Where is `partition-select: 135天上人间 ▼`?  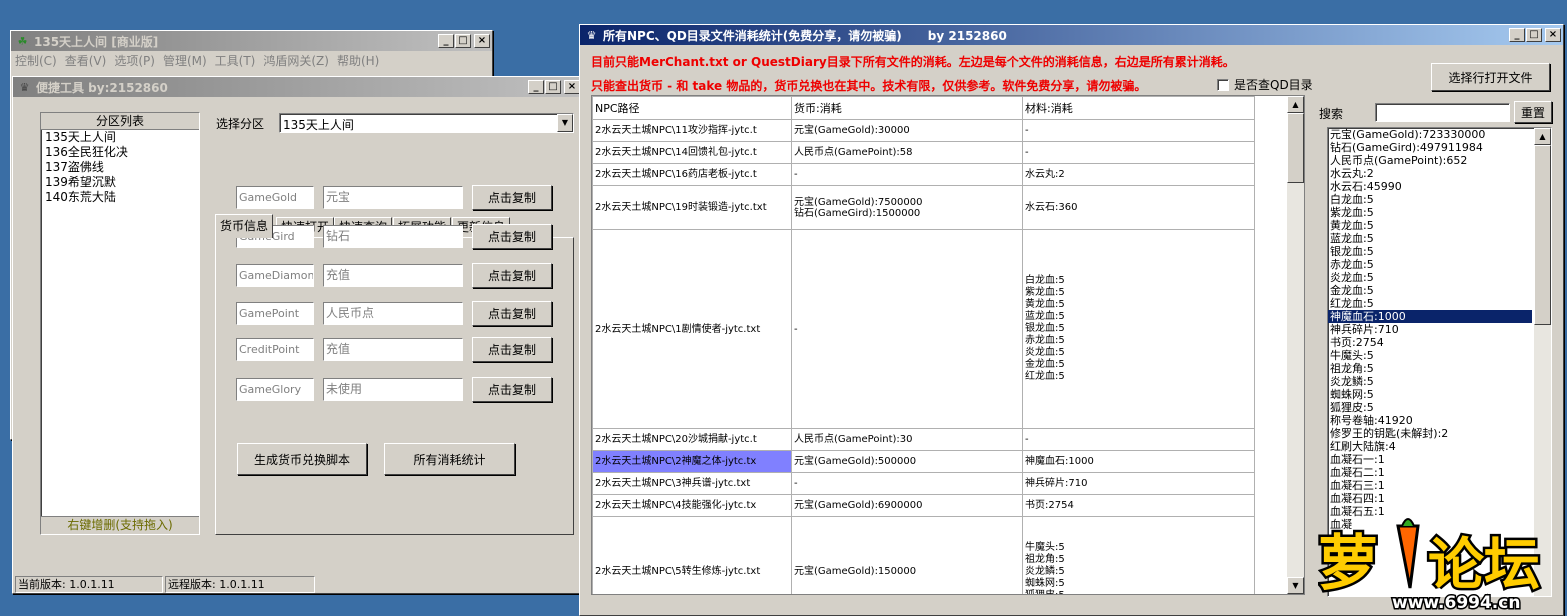 partition-select: 135天上人间 ▼ is located at coordinates (426, 123).